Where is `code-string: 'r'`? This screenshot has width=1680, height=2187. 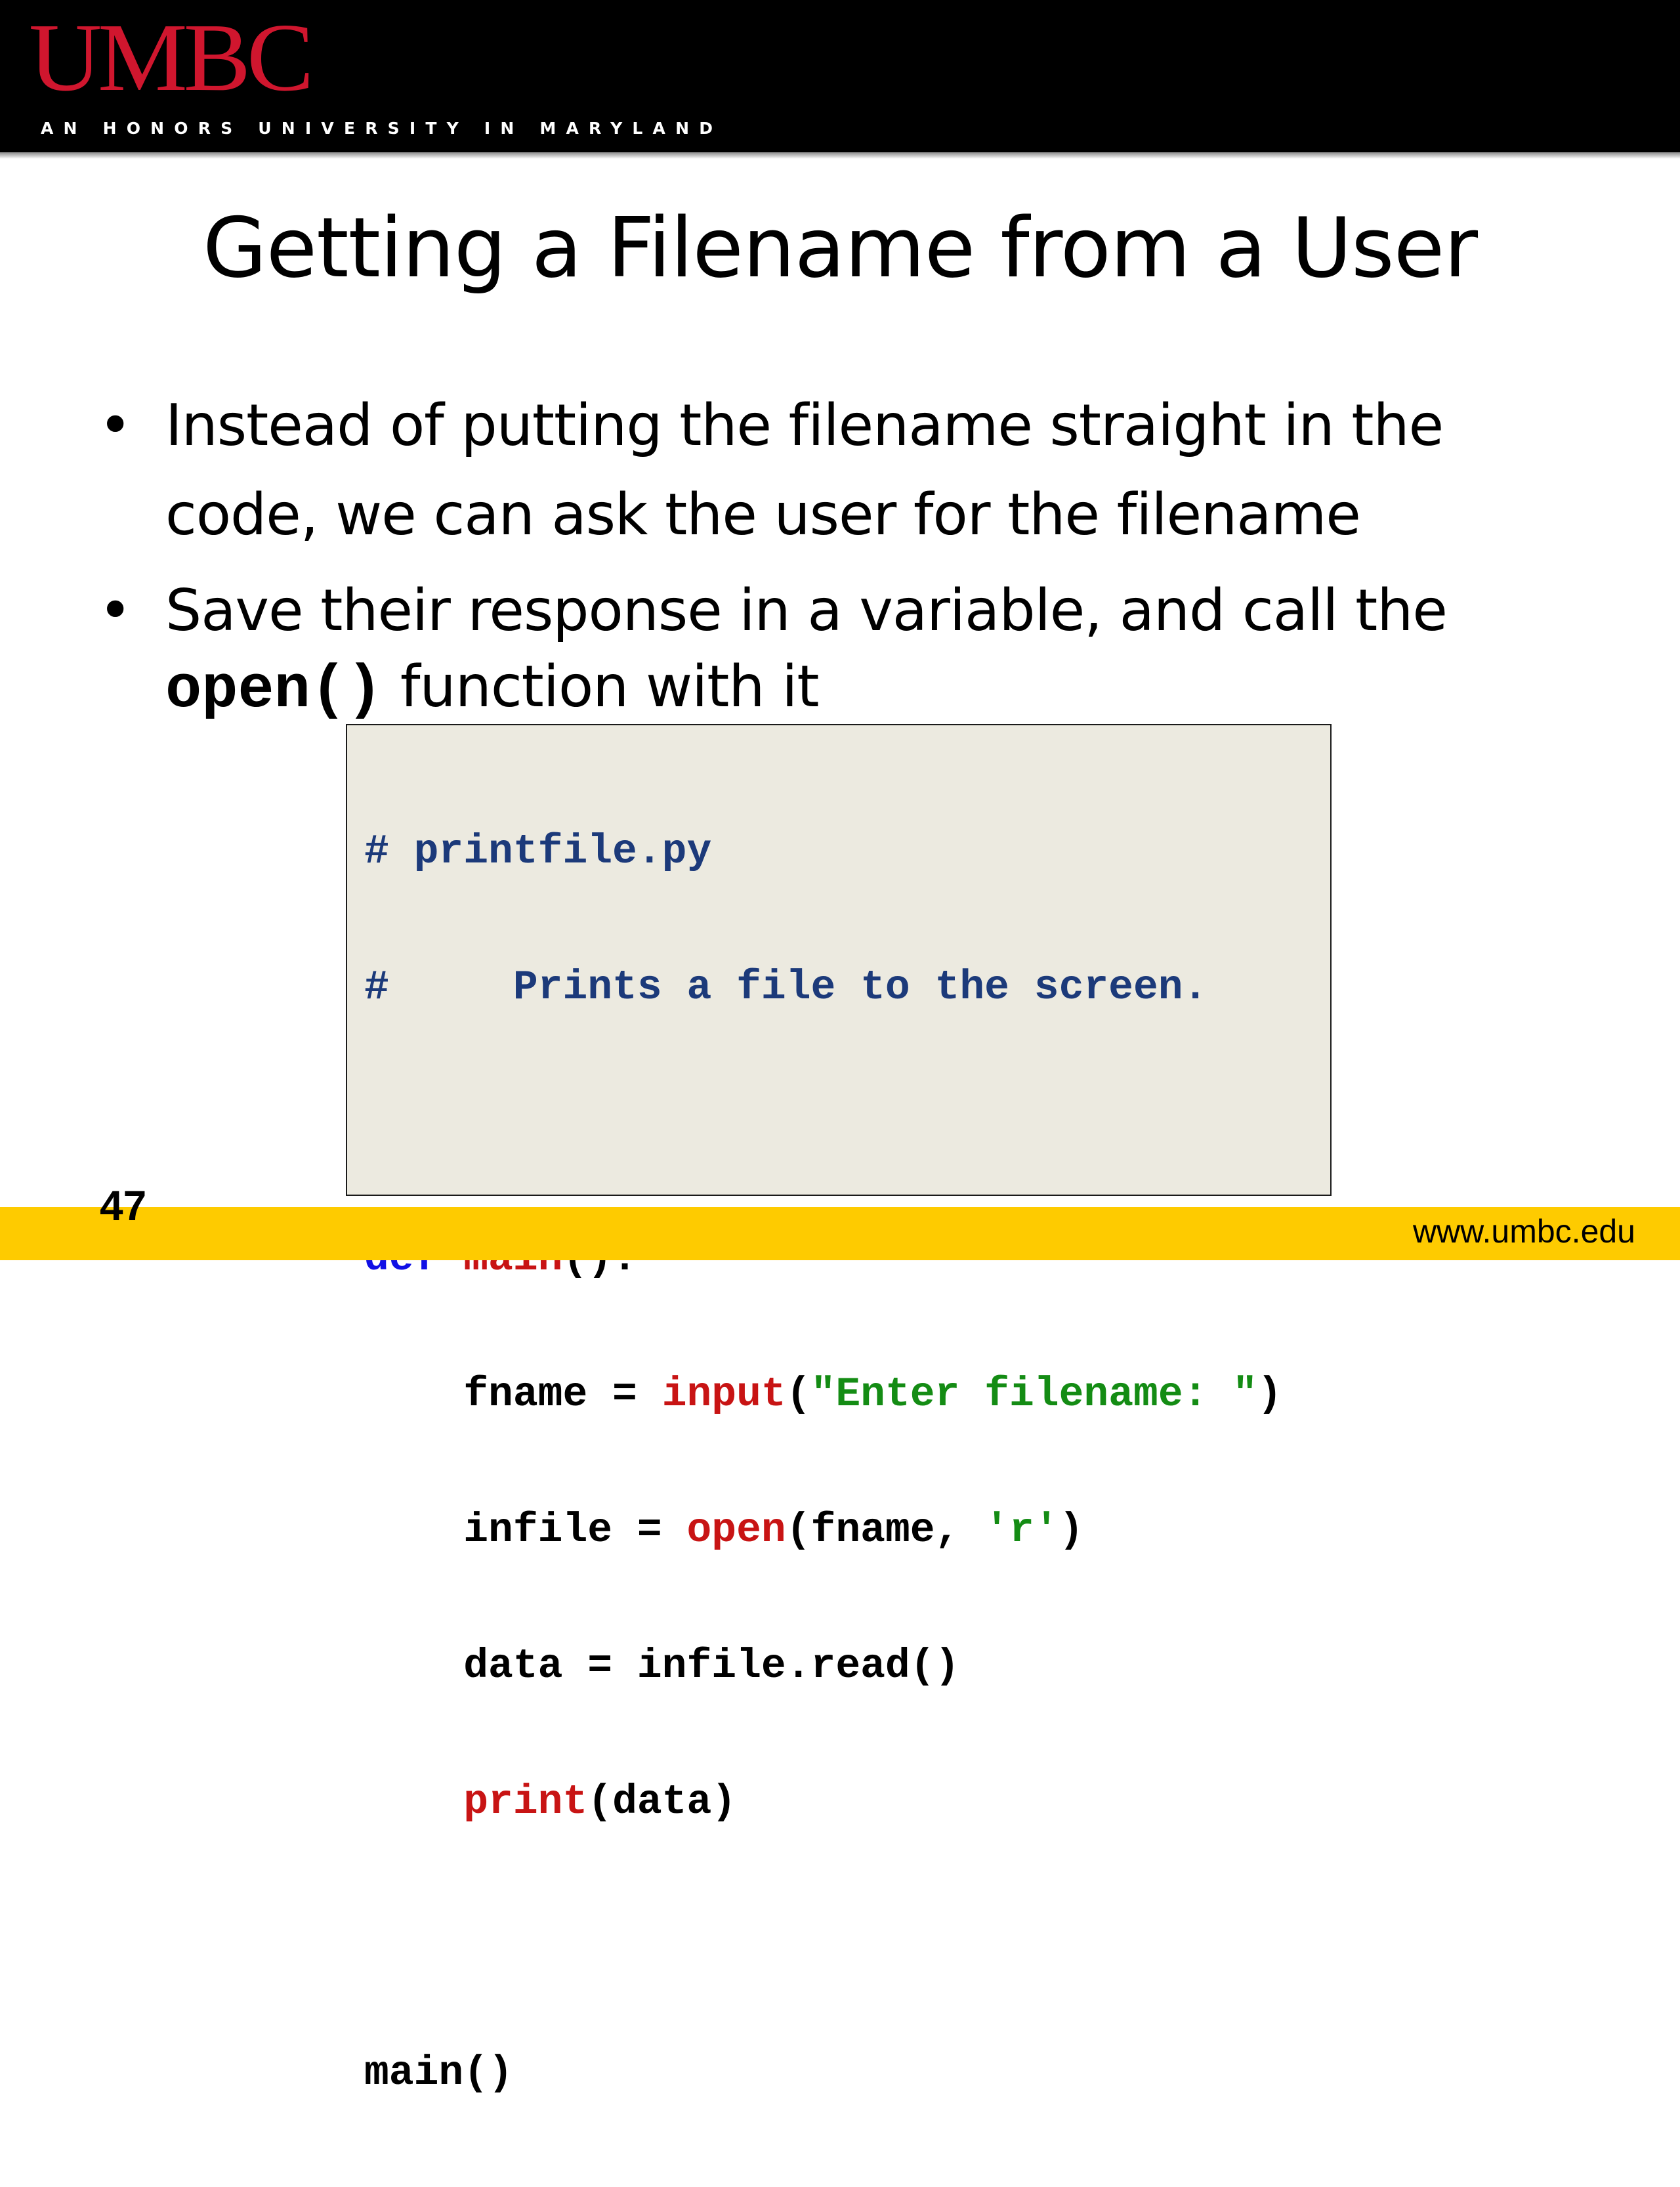 code-string: 'r' is located at coordinates (1021, 1530).